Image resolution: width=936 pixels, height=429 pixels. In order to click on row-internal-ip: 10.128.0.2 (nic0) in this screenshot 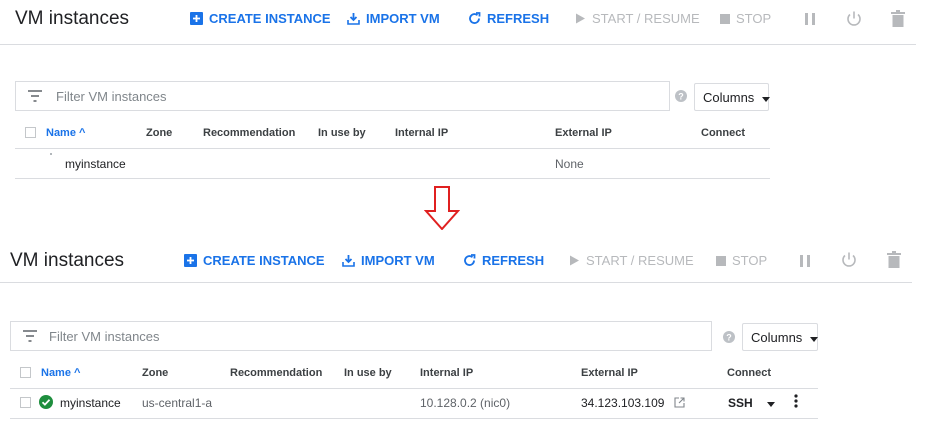, I will do `click(465, 403)`.